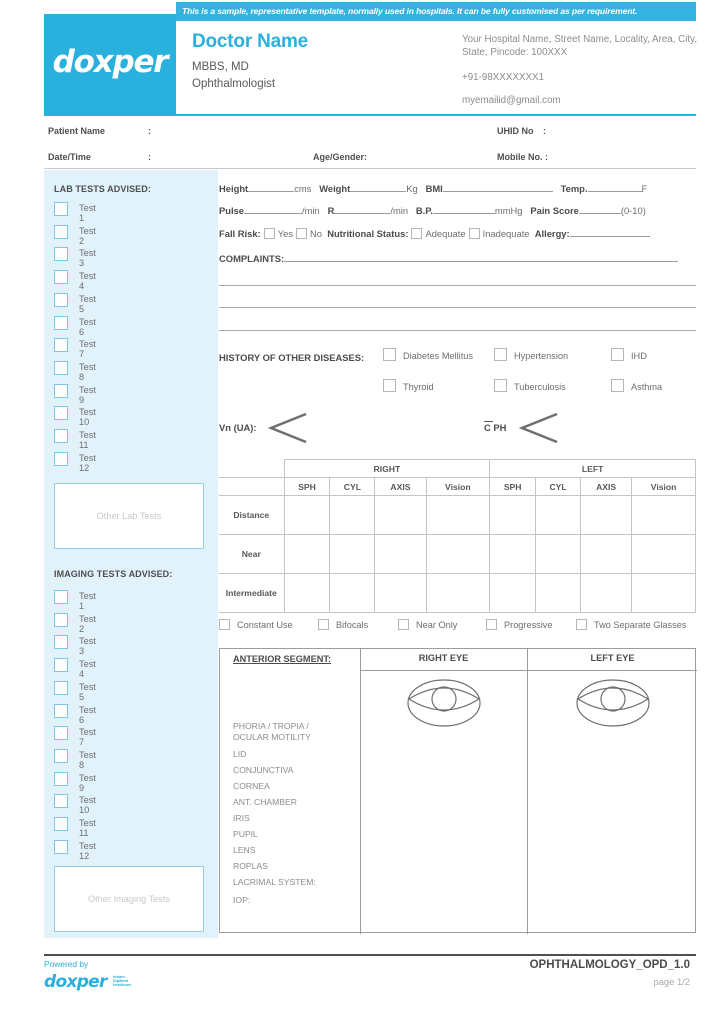  Describe the element at coordinates (606, 593) in the screenshot. I see `cell-inter-l-axis` at that location.